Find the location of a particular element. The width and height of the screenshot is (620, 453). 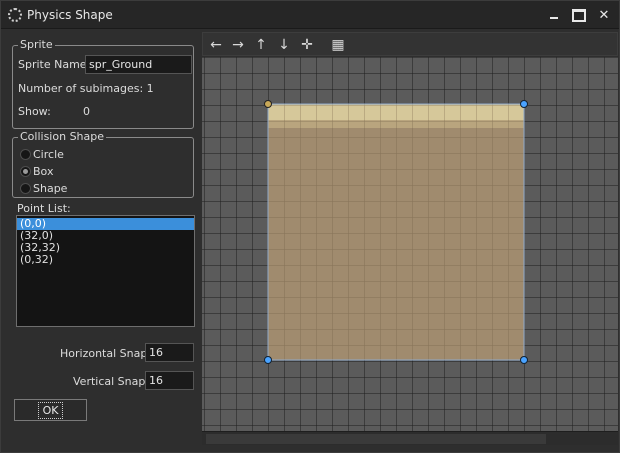

center-cross-icon: ✛ is located at coordinates (307, 45).